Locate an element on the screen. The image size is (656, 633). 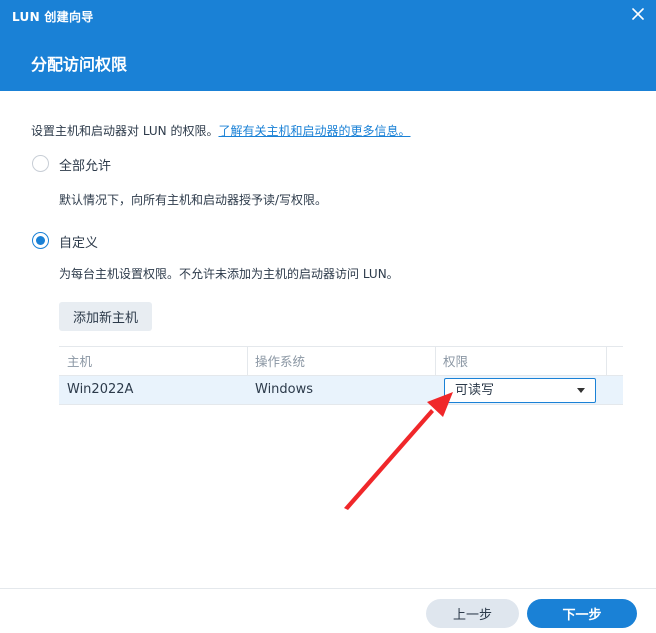
radio-custom is located at coordinates (40, 240).